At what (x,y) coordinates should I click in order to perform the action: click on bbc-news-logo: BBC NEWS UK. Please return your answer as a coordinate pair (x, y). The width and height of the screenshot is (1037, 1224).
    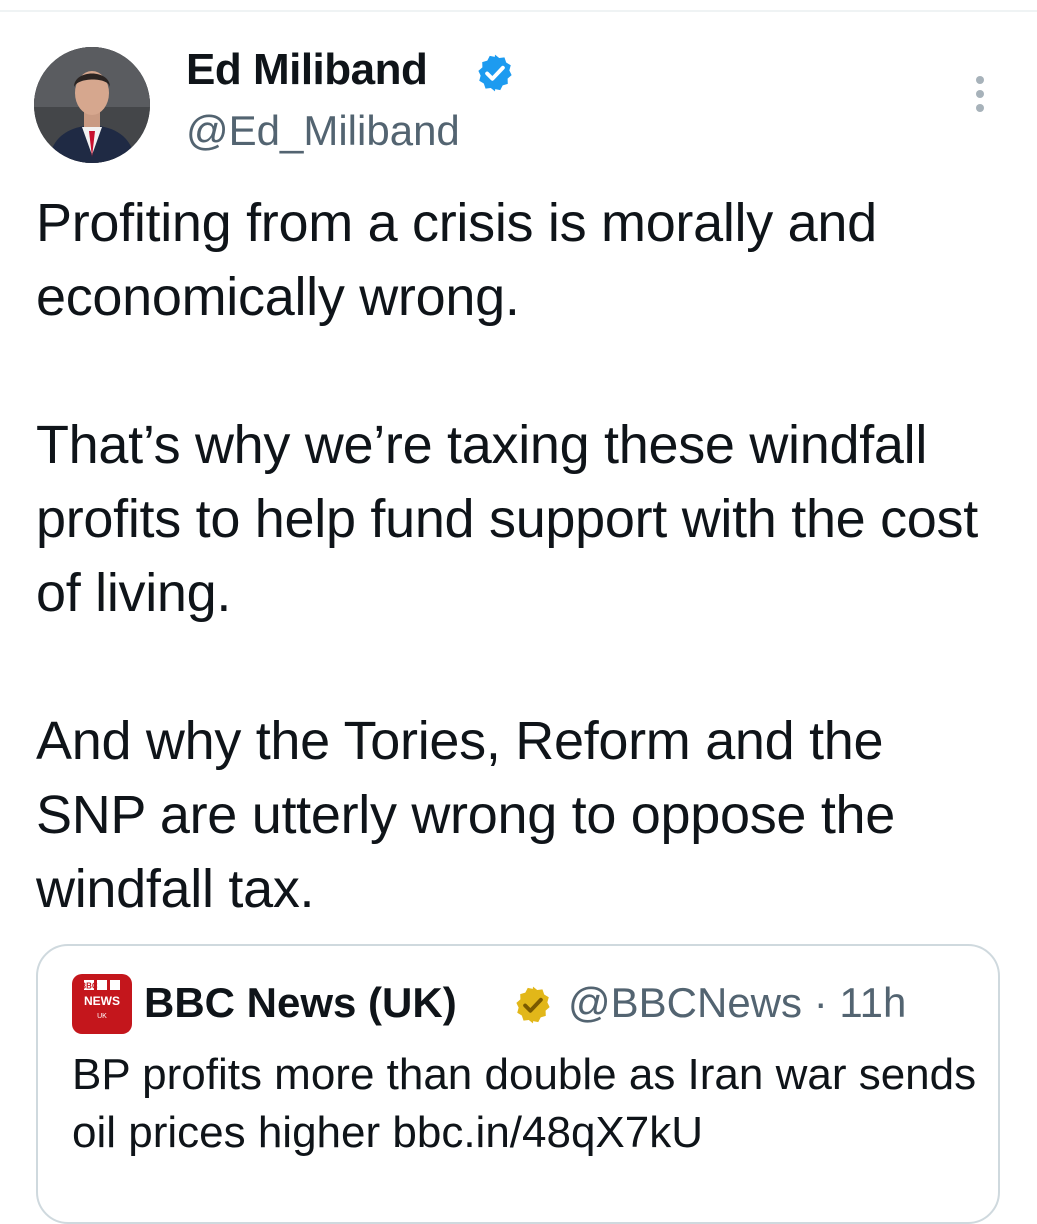
    Looking at the image, I should click on (102, 1004).